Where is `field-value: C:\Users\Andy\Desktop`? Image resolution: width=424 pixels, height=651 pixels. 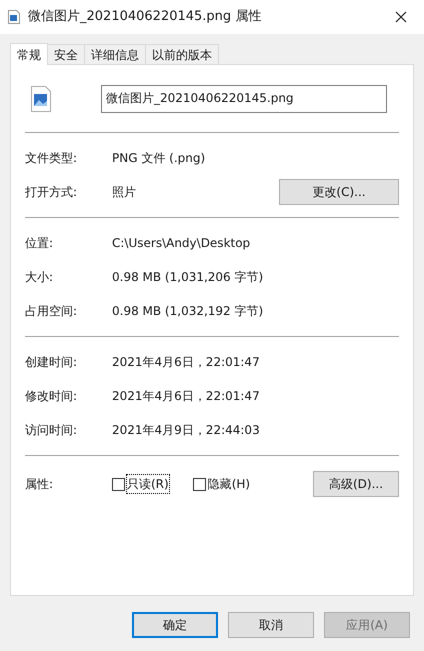 field-value: C:\Users\Andy\Desktop is located at coordinates (182, 243).